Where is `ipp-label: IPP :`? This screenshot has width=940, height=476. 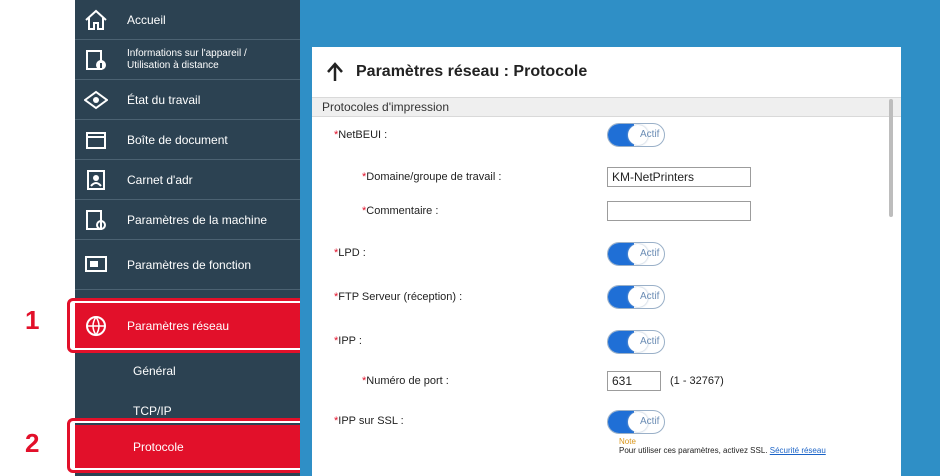
ipp-label: IPP : is located at coordinates (350, 341).